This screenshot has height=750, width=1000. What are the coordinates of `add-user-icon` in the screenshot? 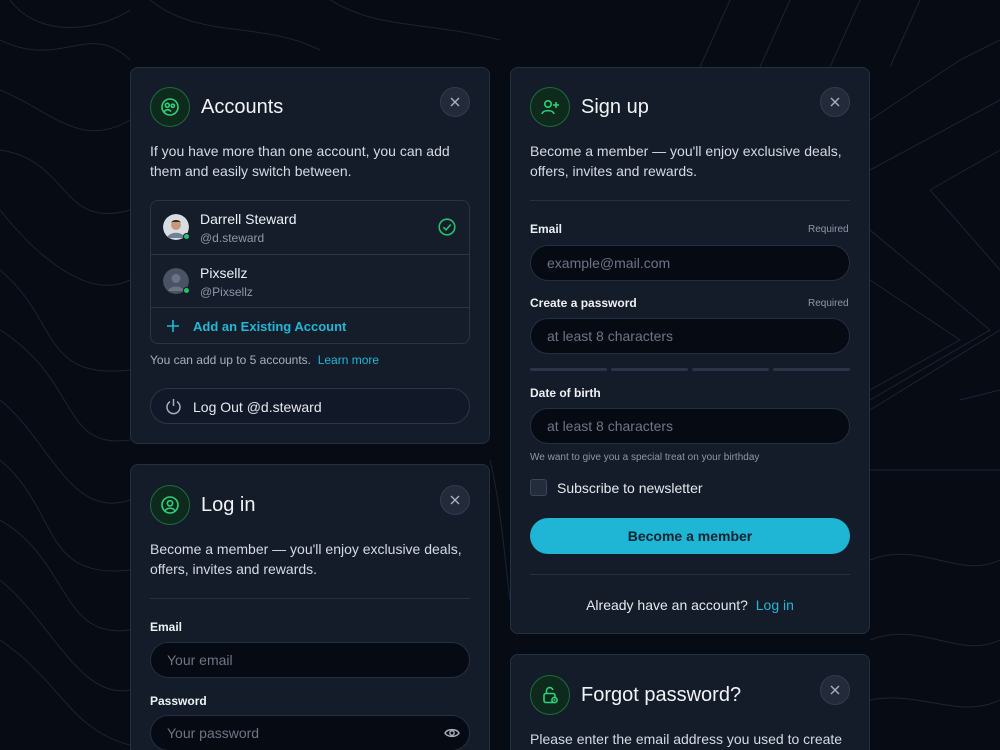 It's located at (550, 107).